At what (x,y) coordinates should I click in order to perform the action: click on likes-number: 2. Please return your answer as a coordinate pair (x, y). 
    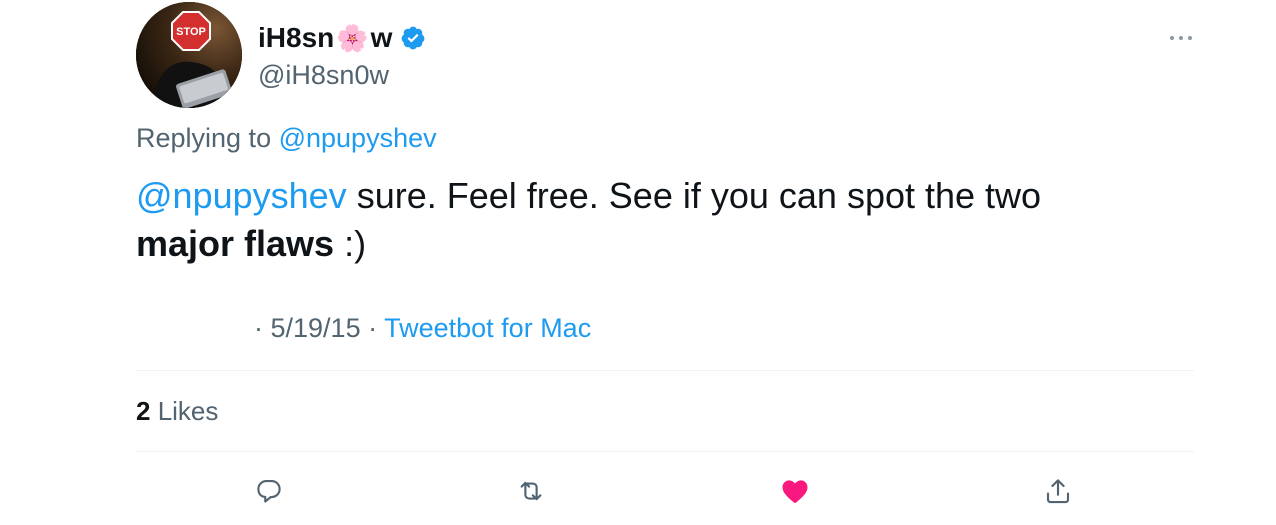
    Looking at the image, I should click on (143, 411).